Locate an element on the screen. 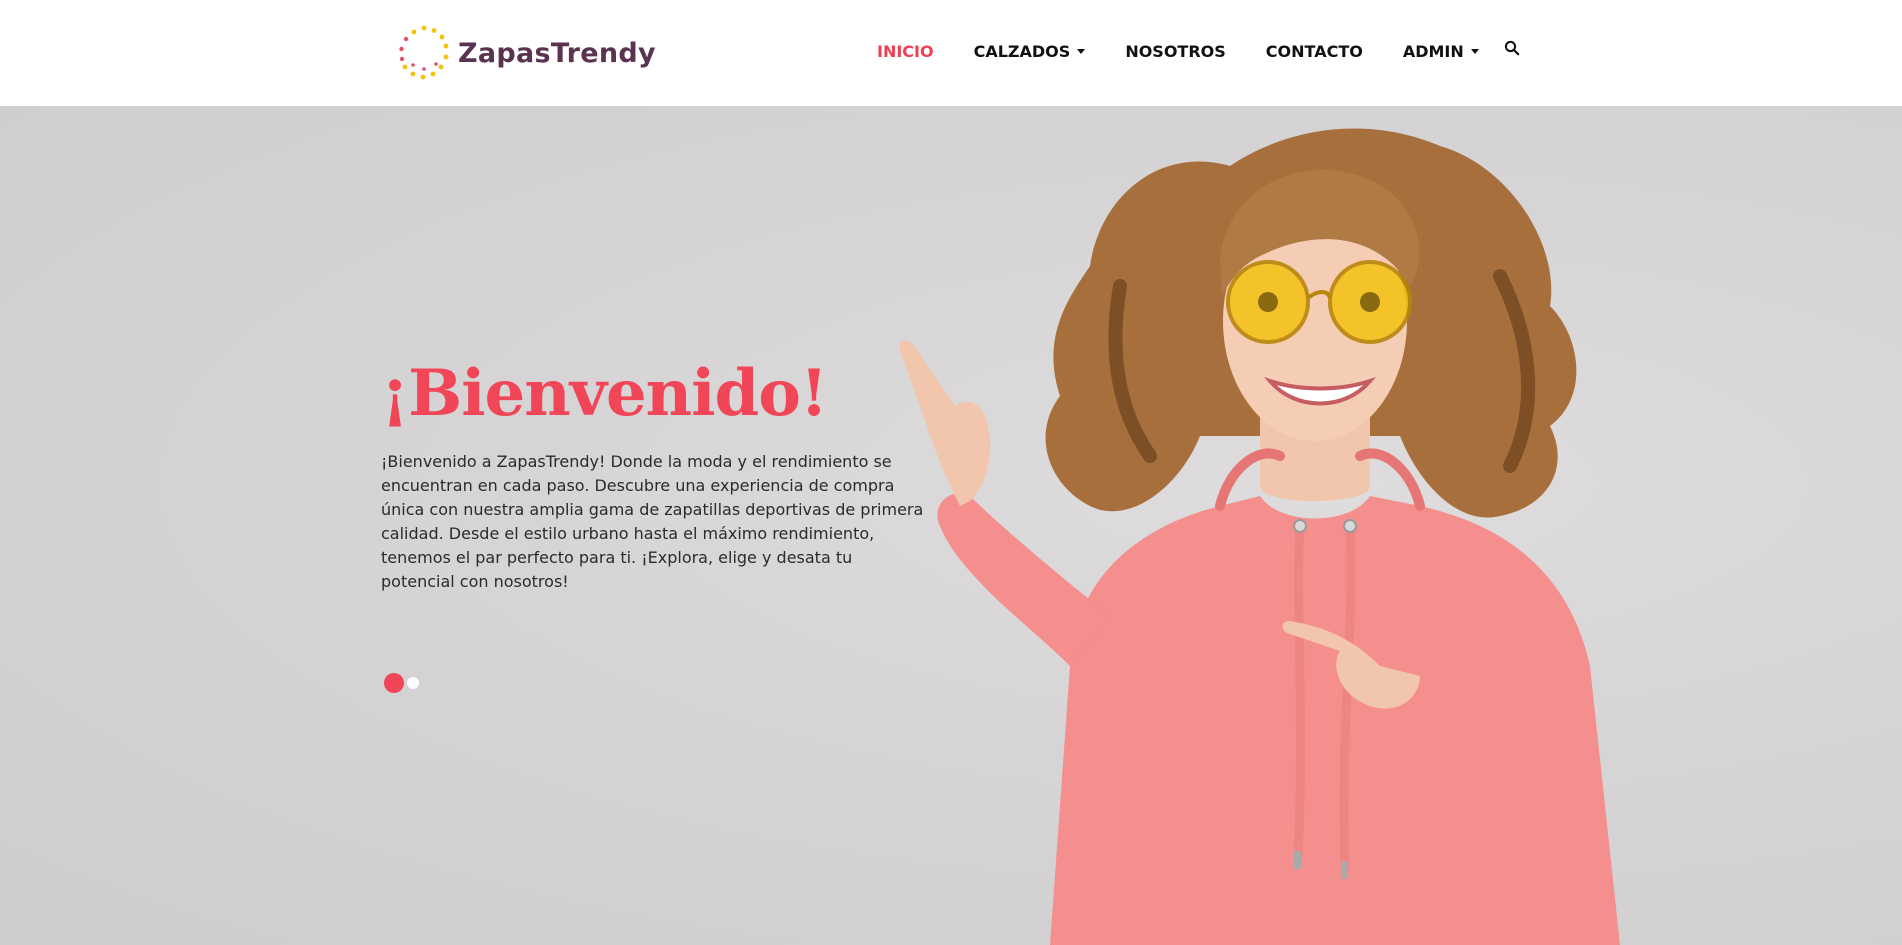 This screenshot has height=945, width=1902. nav-item-label: CONTACTO is located at coordinates (1314, 51).